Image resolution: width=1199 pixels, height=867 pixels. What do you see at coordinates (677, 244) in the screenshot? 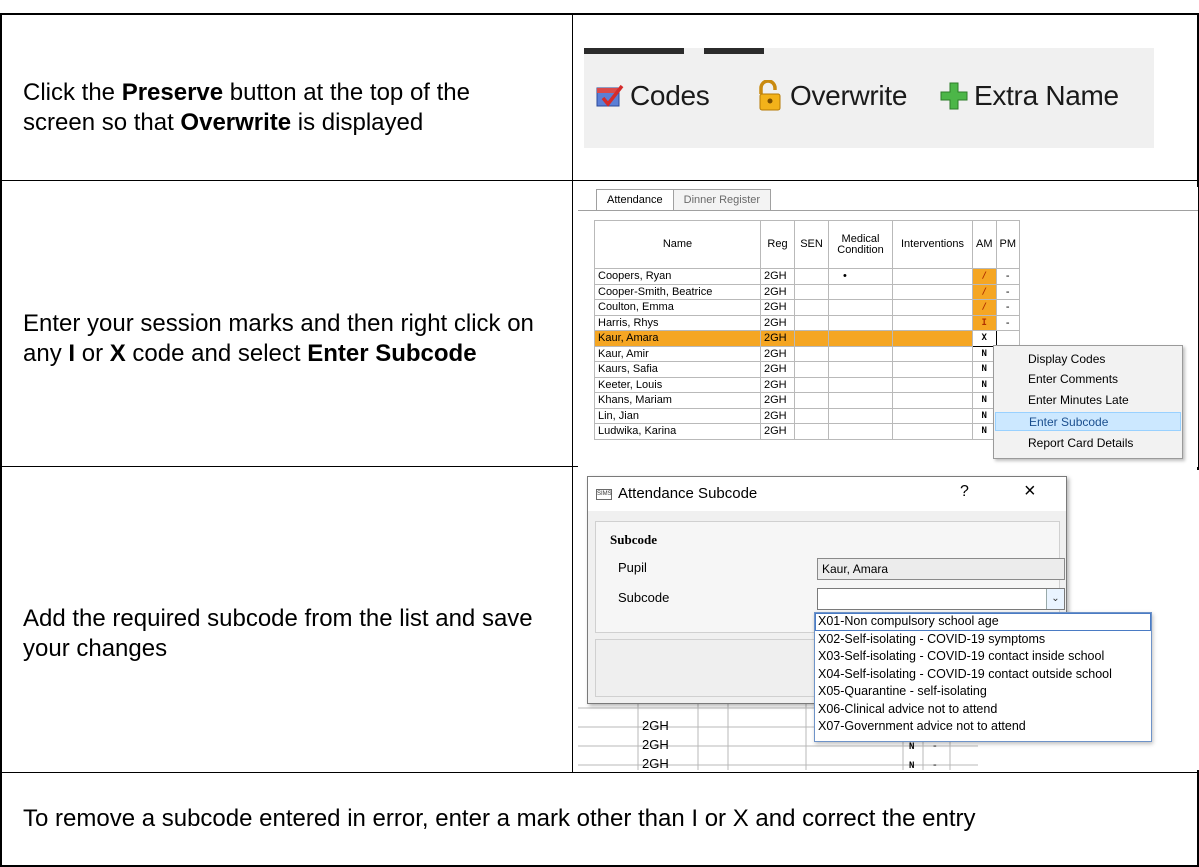
I see `col-header-name: Name` at bounding box center [677, 244].